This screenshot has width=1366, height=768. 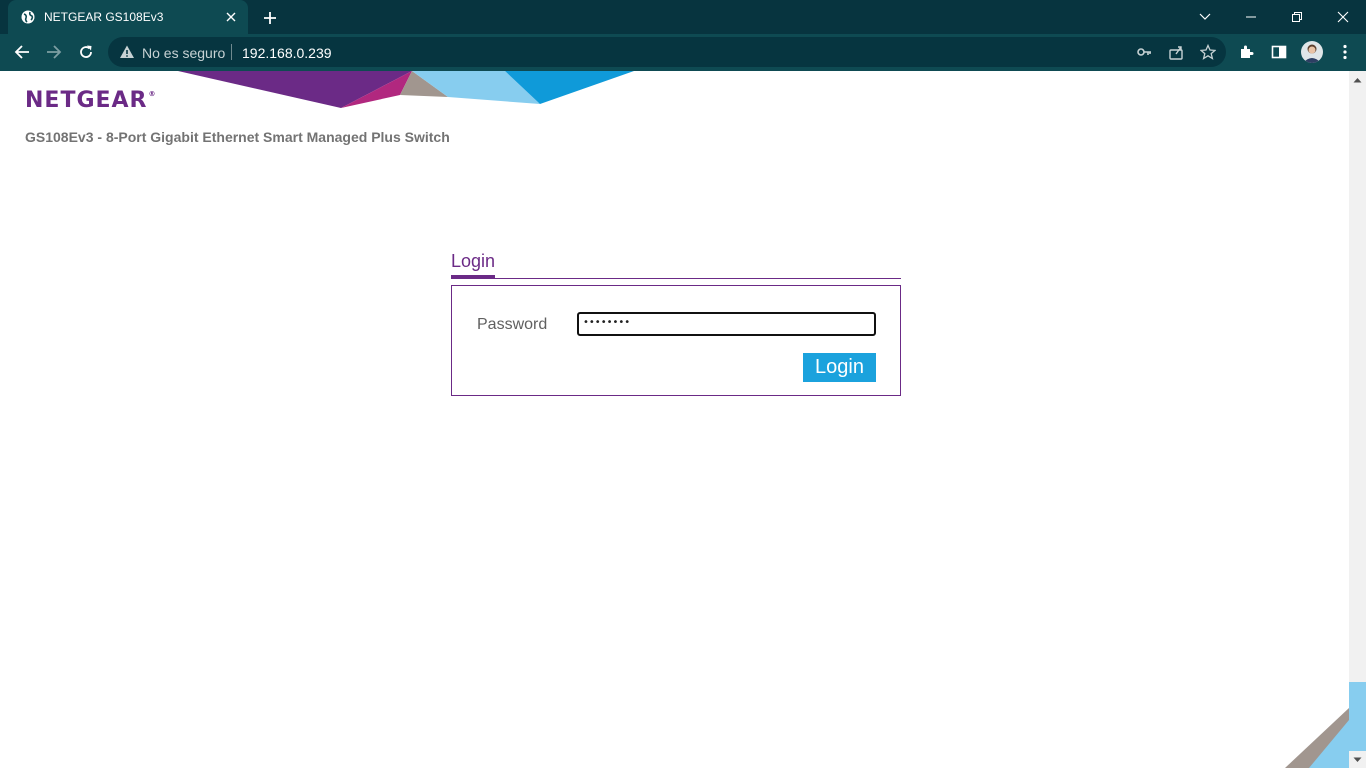 I want to click on divider, so click(x=676, y=278).